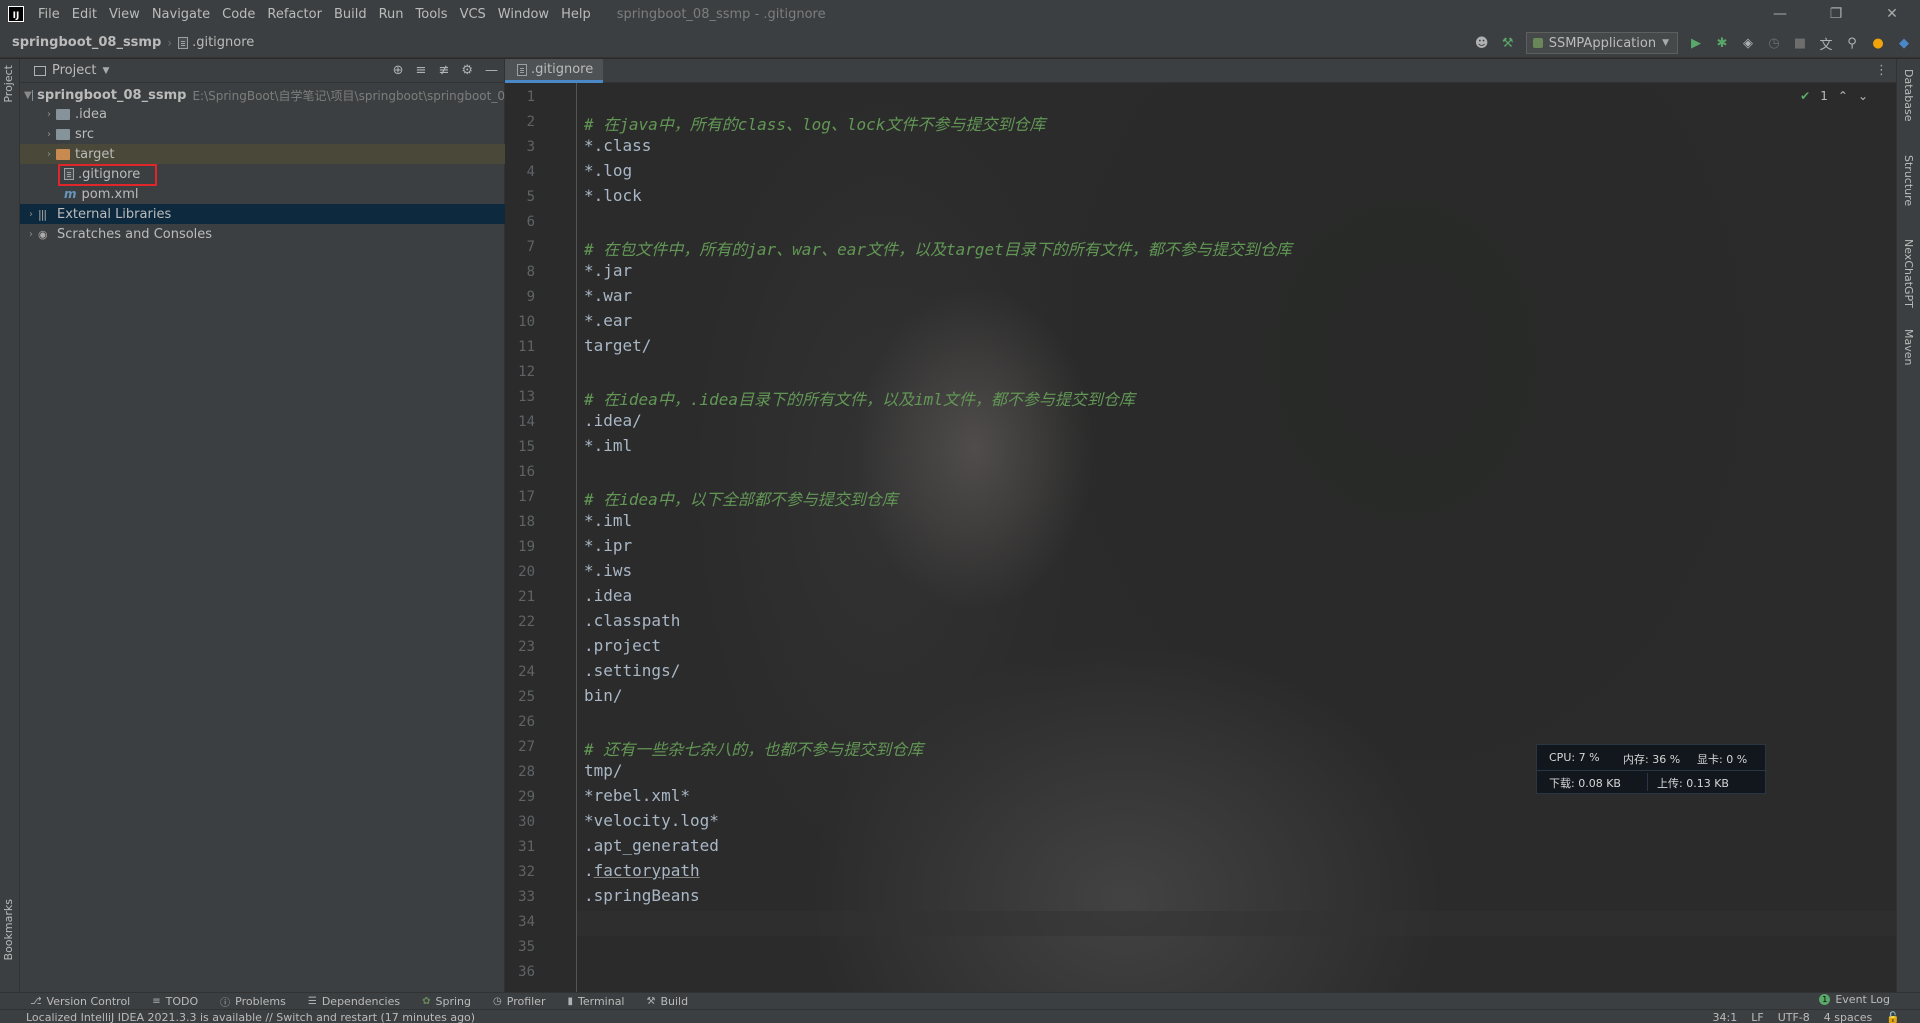 The width and height of the screenshot is (1920, 1023). What do you see at coordinates (554, 71) in the screenshot?
I see `tab-gitignore: .gitignore` at bounding box center [554, 71].